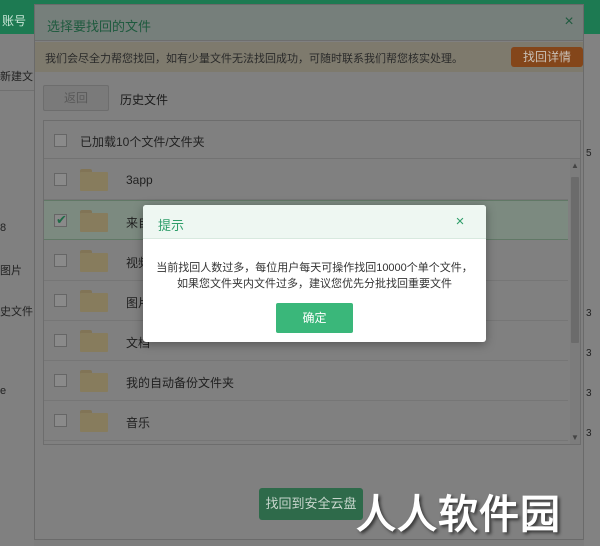  What do you see at coordinates (575, 438) in the screenshot?
I see `scroll-down-icon: ▼` at bounding box center [575, 438].